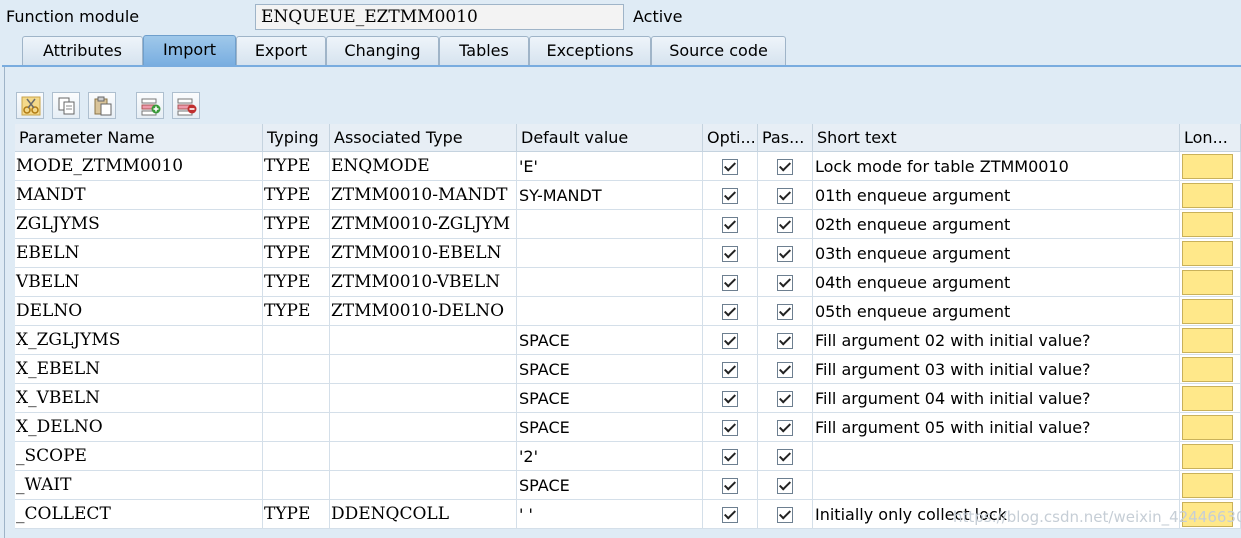 The height and width of the screenshot is (538, 1241). I want to click on parameter-name-cell: X_EBELN, so click(139, 369).